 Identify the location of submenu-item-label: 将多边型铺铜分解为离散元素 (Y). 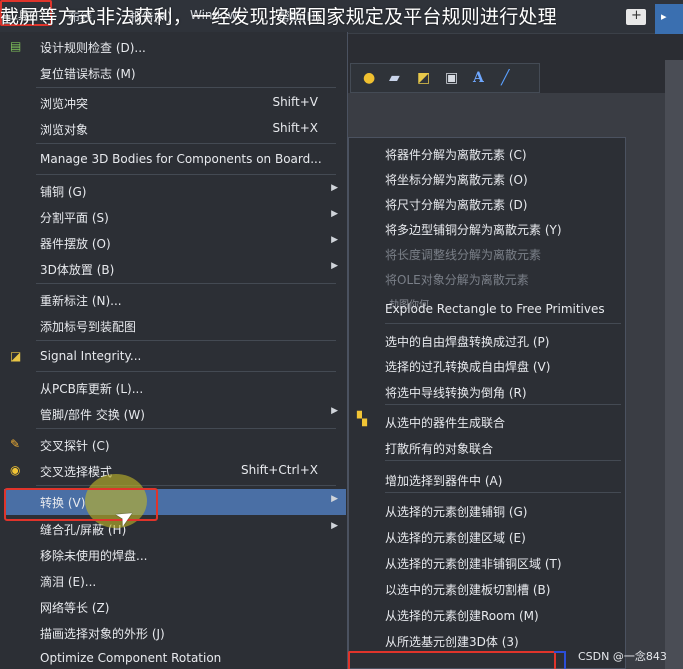
(473, 230).